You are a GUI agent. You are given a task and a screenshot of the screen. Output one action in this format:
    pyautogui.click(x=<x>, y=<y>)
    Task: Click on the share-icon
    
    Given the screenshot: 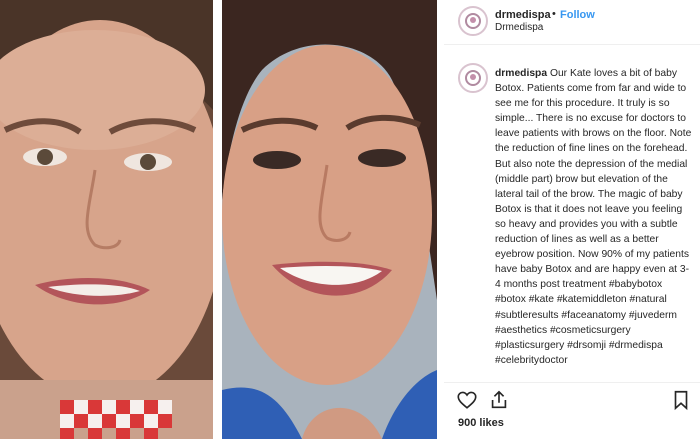 What is the action you would take?
    pyautogui.click(x=499, y=400)
    